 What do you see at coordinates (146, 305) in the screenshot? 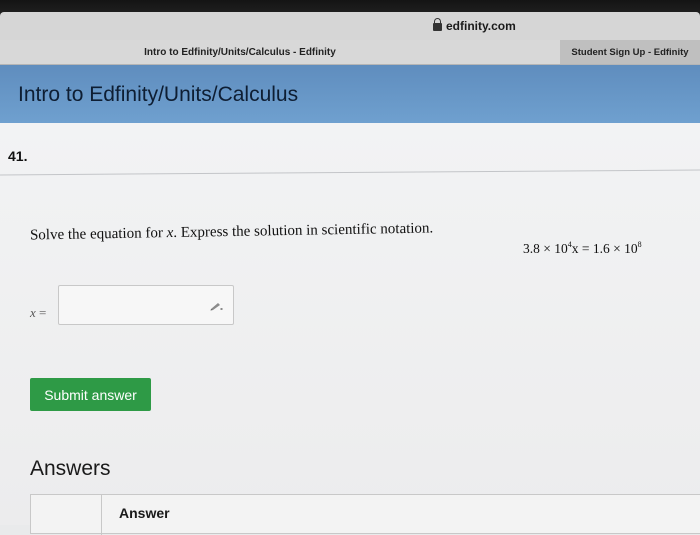
I see `answer-input` at bounding box center [146, 305].